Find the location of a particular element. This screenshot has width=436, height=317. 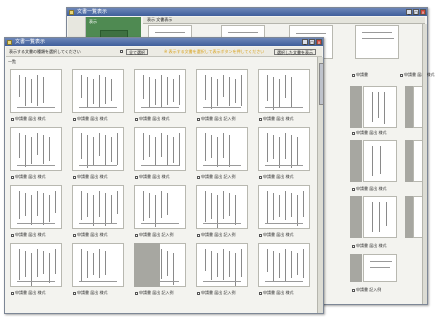

front-window-titlebar: 文書一覧表示 _ □ × is located at coordinates (164, 42).